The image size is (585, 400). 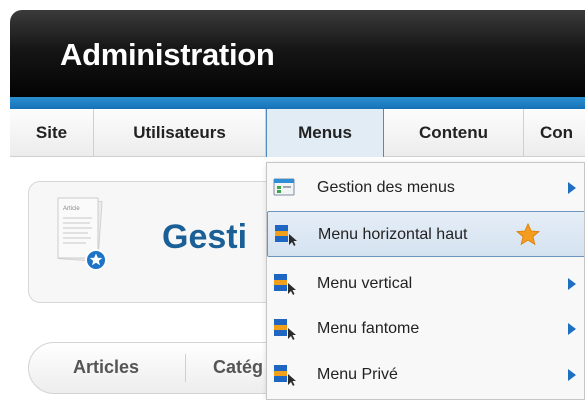 I want to click on dropdown-item-menu-vertical: Menu vertical, so click(x=425, y=284).